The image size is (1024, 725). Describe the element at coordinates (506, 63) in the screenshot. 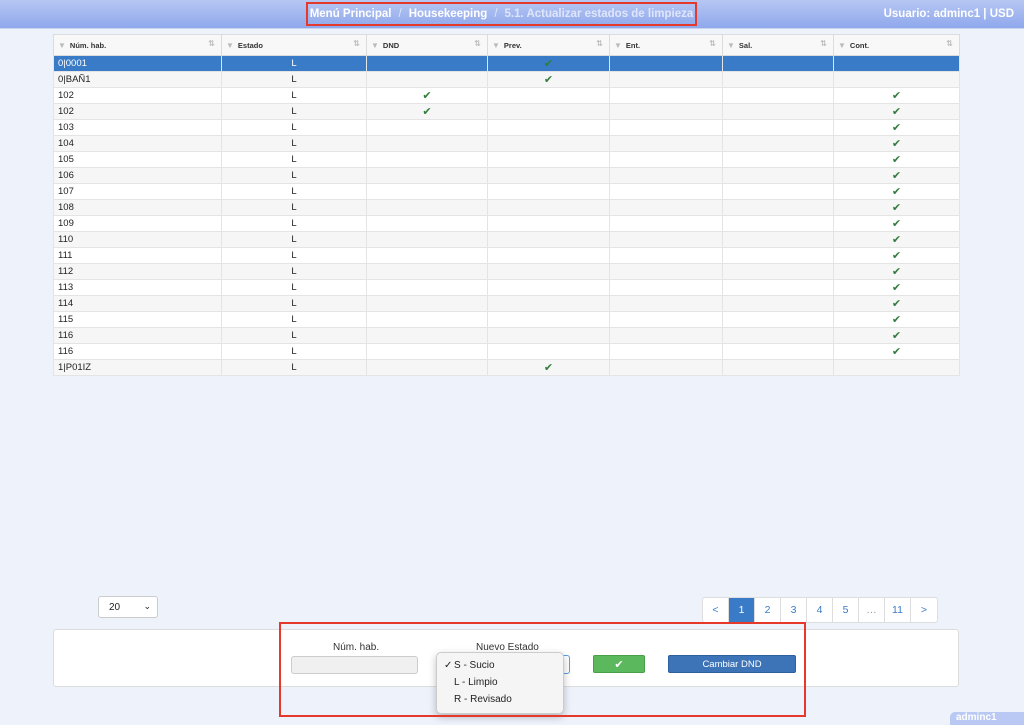

I see `table-row: 0|0001 L ✔` at that location.